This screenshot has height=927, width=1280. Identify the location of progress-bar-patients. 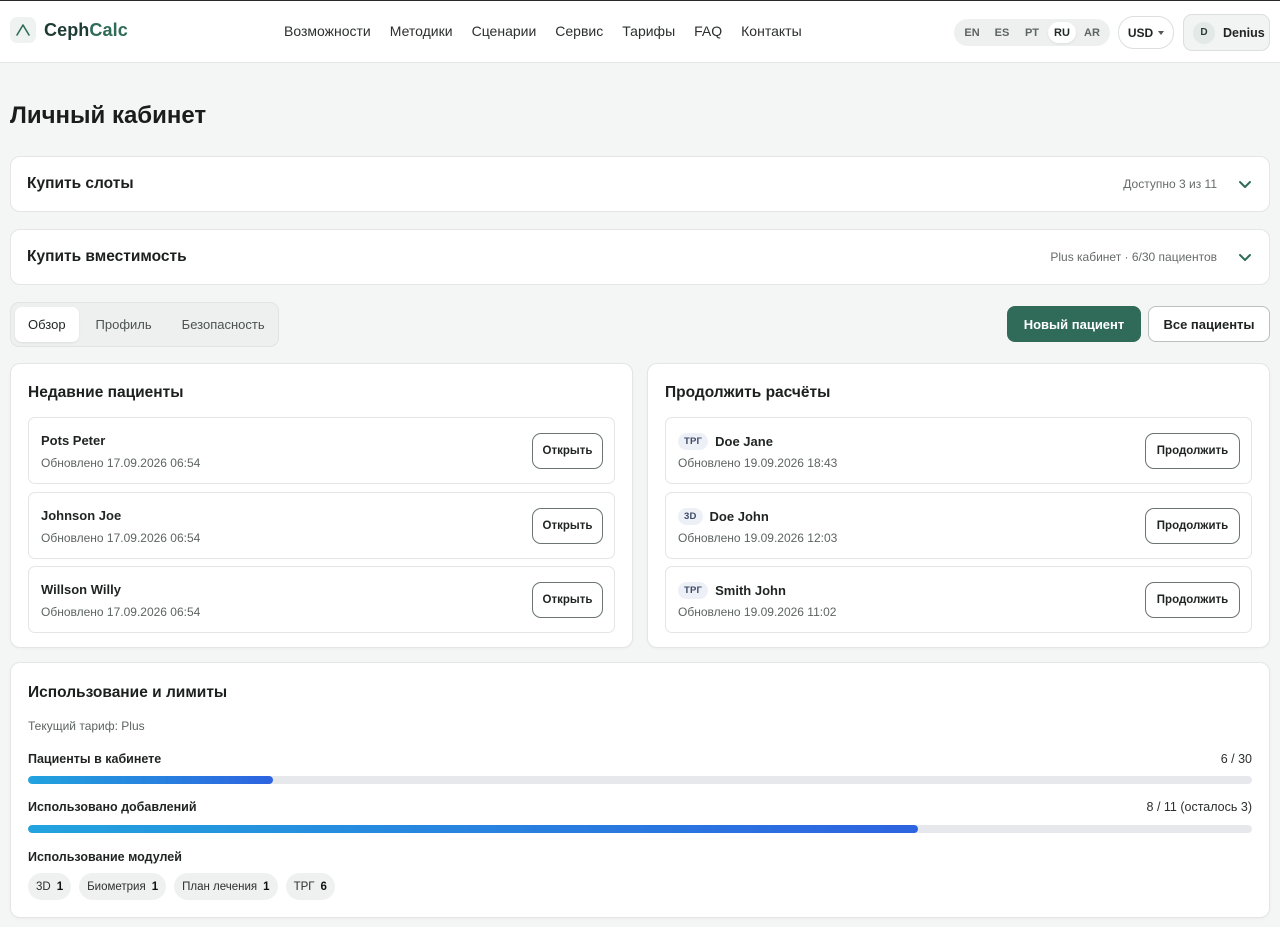
(640, 780).